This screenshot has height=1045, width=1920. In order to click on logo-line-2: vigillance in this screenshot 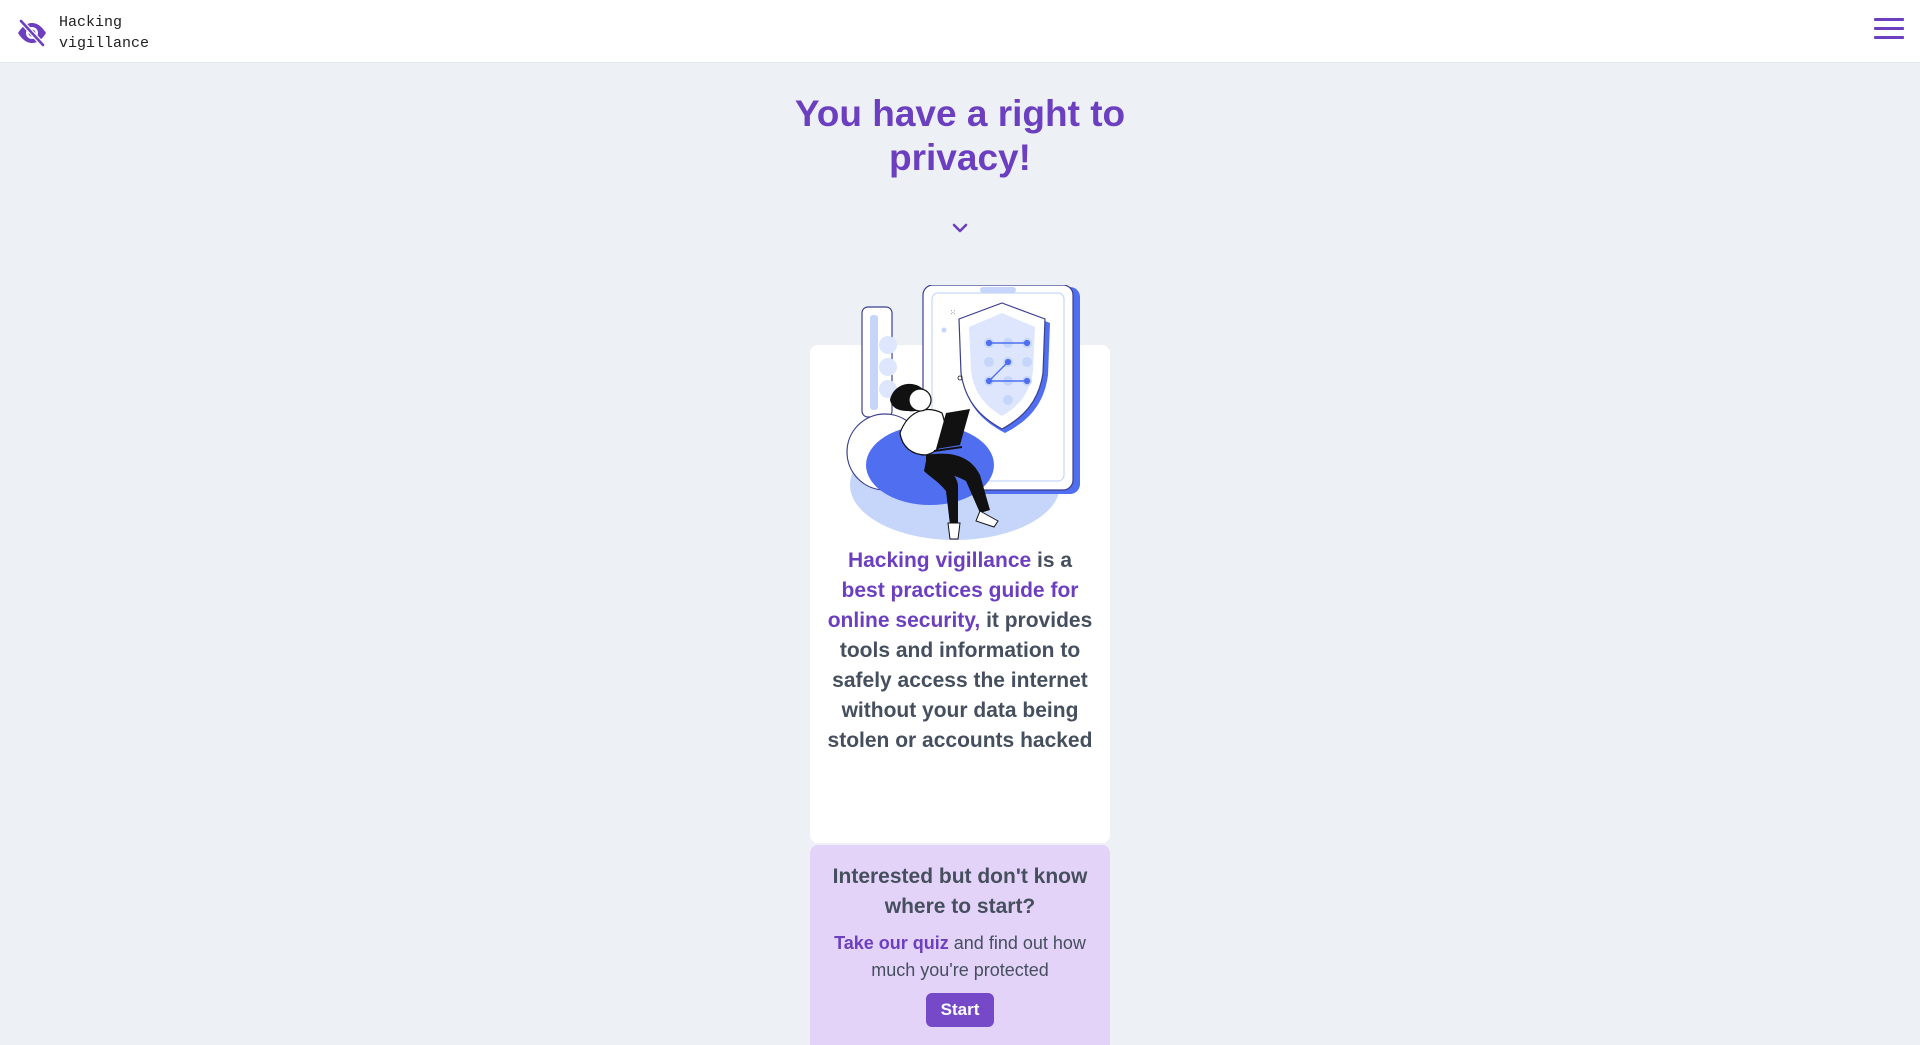, I will do `click(104, 43)`.